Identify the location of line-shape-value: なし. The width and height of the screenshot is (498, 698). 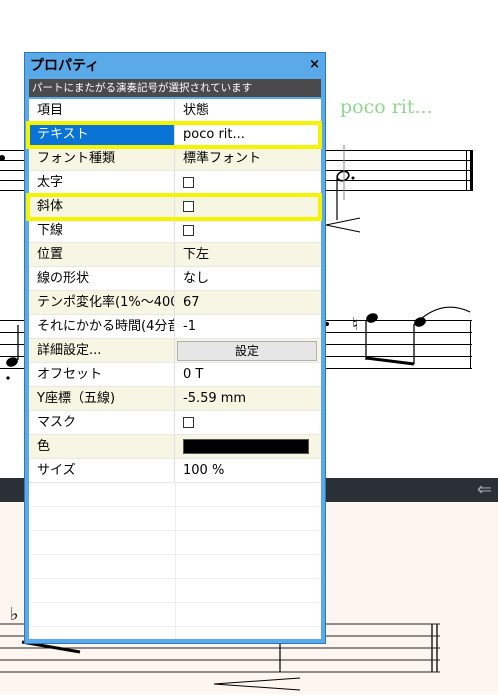
(248, 278).